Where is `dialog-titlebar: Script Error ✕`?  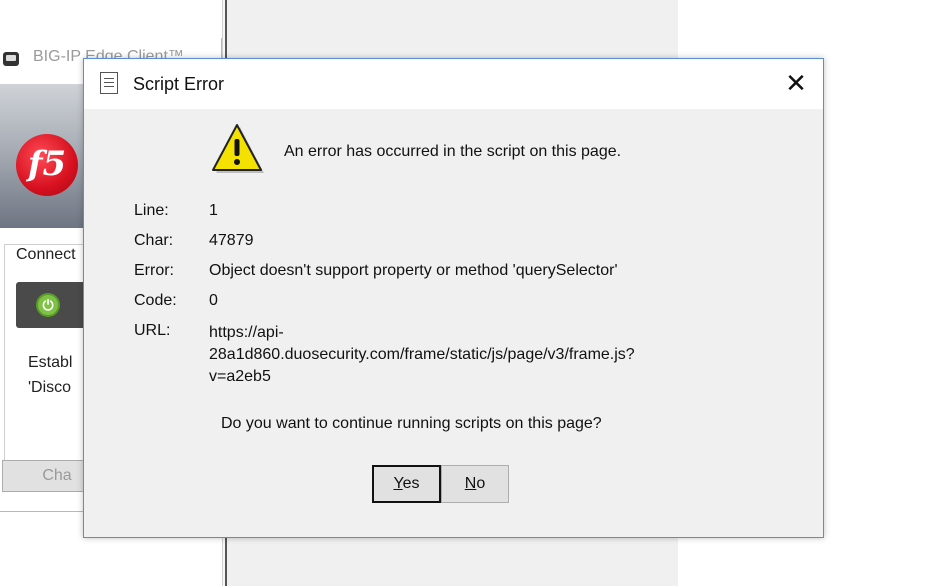 dialog-titlebar: Script Error ✕ is located at coordinates (453, 84).